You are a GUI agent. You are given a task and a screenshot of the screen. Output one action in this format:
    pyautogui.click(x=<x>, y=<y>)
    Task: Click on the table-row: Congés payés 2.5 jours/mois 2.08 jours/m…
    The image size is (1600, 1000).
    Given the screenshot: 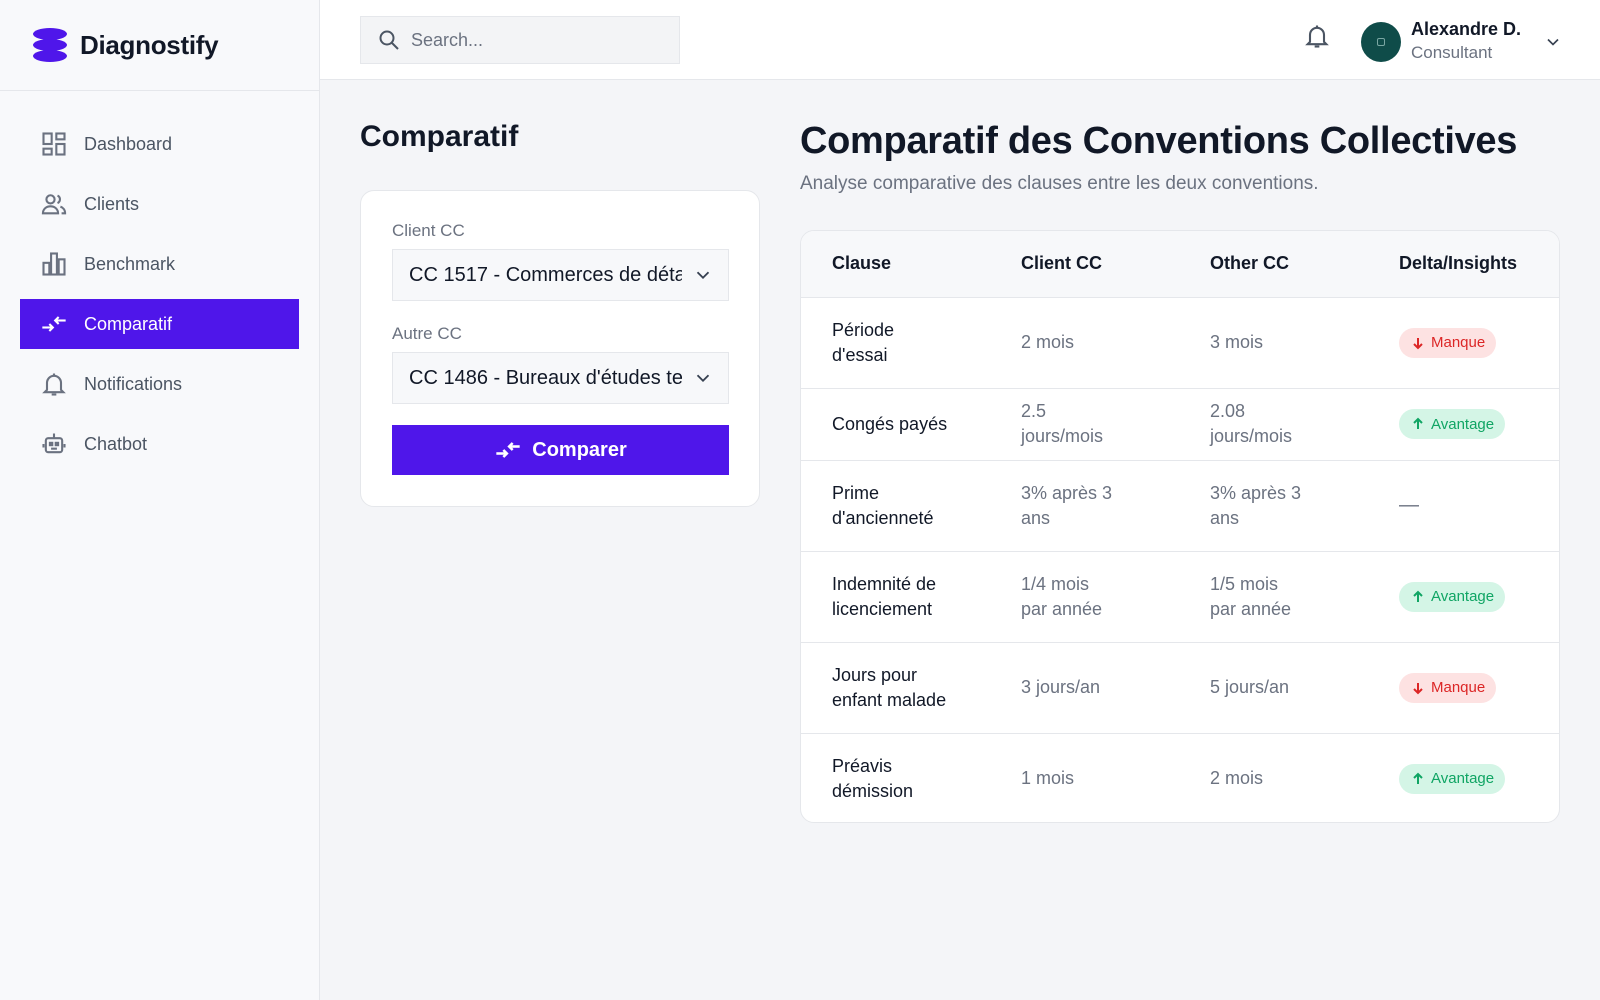 What is the action you would take?
    pyautogui.click(x=1180, y=423)
    